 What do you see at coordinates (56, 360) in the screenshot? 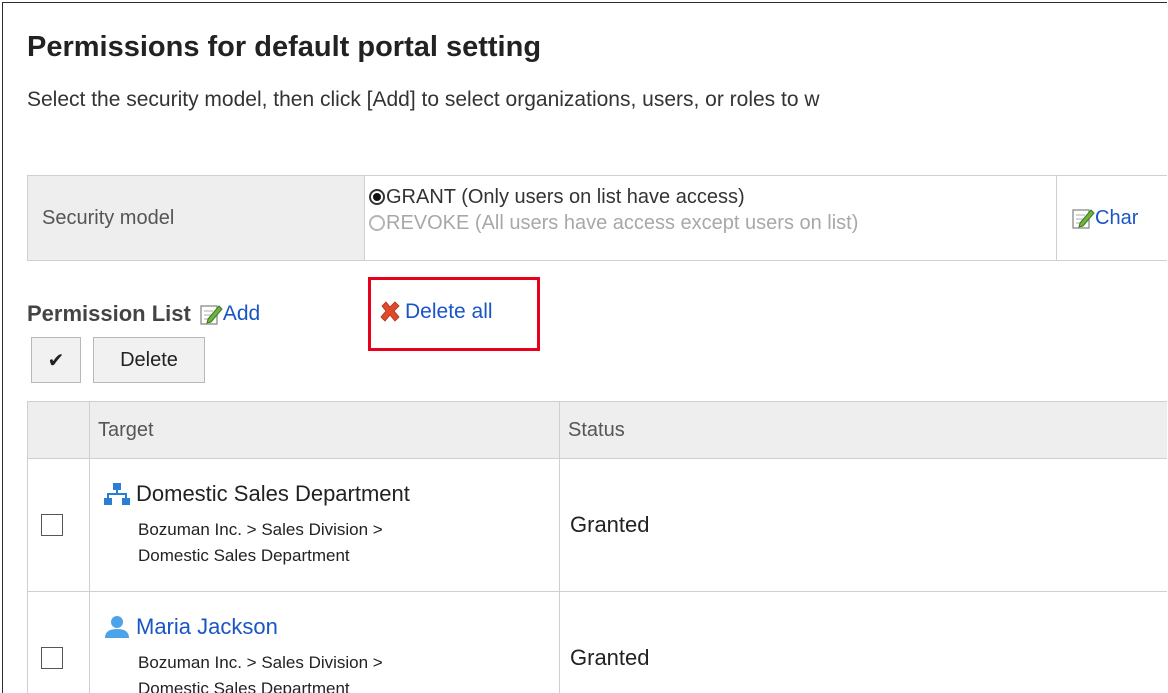
I see `check-all-button: ✔` at bounding box center [56, 360].